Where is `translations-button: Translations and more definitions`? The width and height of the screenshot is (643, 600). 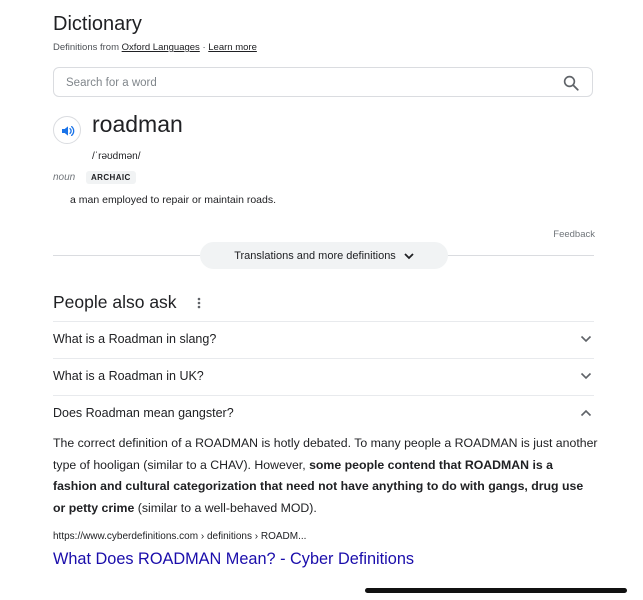
translations-button: Translations and more definitions is located at coordinates (324, 255).